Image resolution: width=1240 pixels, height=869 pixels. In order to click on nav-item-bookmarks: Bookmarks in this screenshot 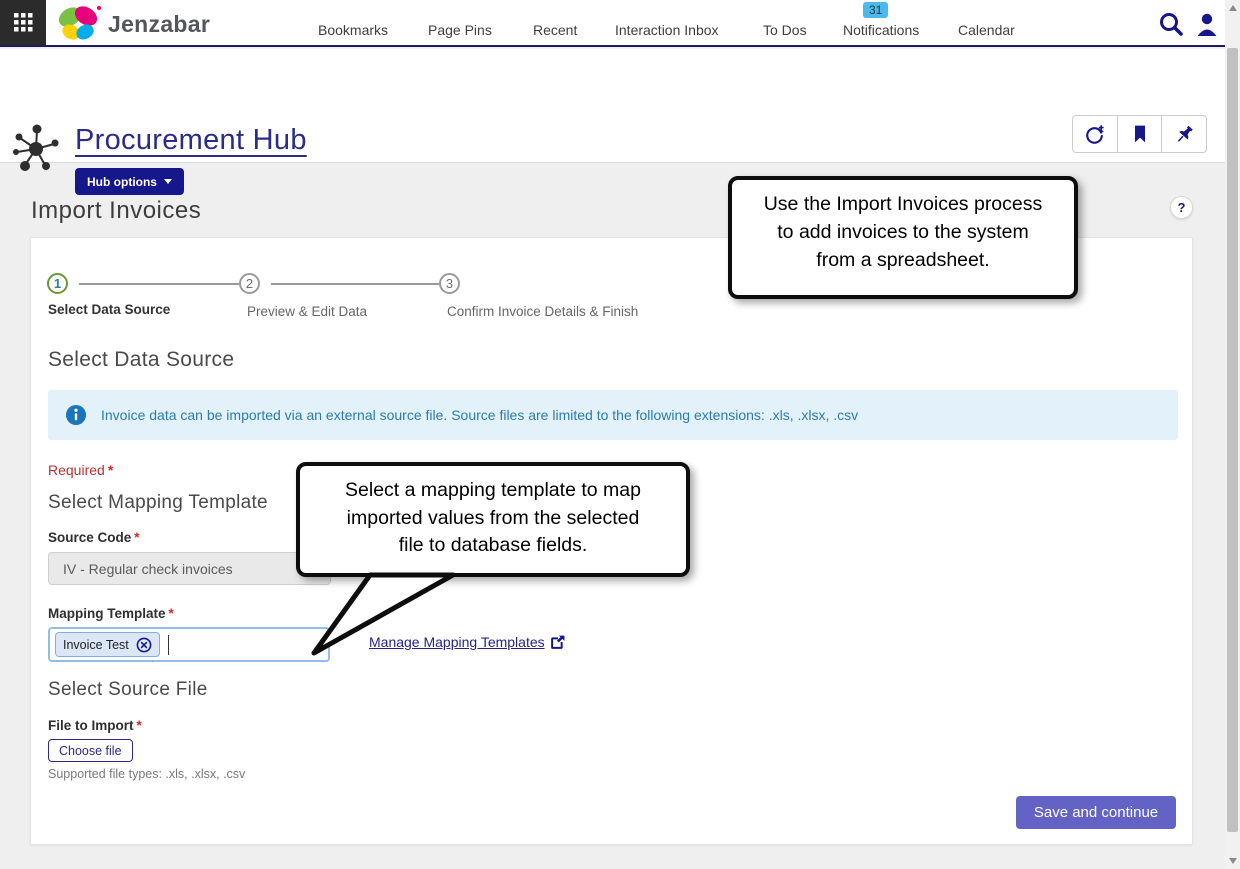, I will do `click(353, 30)`.